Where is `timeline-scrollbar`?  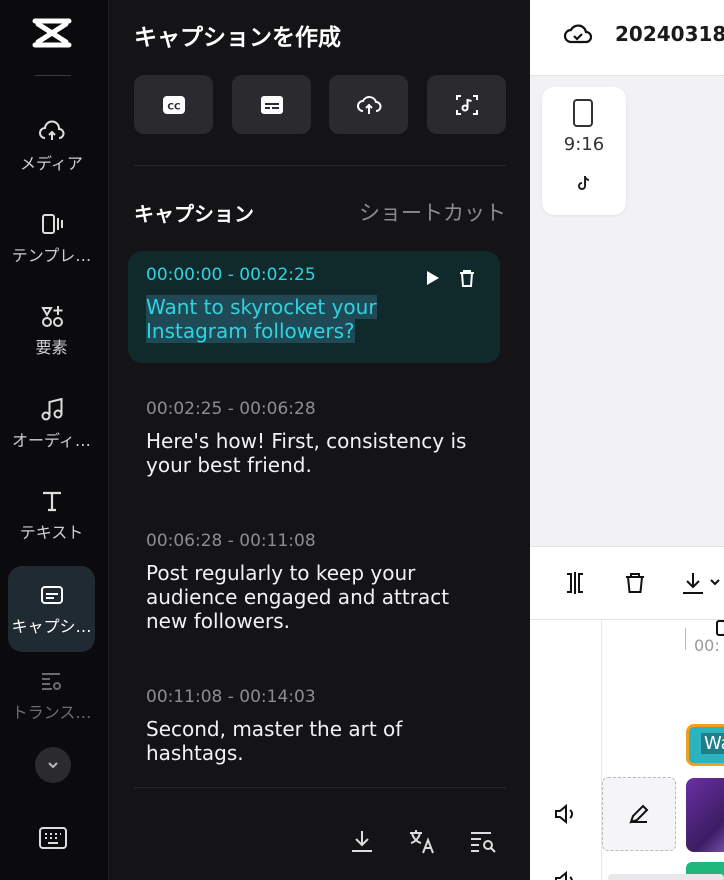
timeline-scrollbar is located at coordinates (666, 877).